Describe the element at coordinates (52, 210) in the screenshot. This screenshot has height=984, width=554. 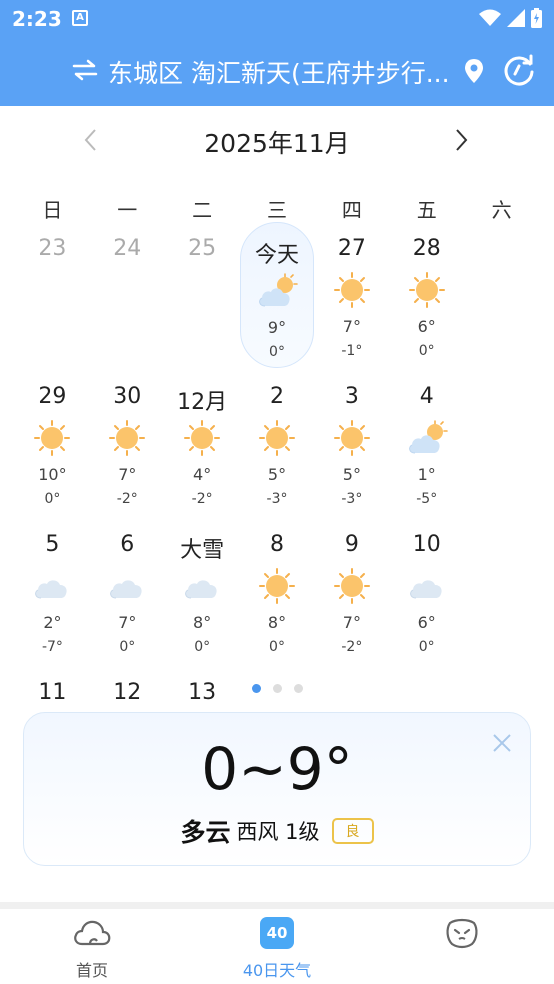
I see `weekday-label: 日` at that location.